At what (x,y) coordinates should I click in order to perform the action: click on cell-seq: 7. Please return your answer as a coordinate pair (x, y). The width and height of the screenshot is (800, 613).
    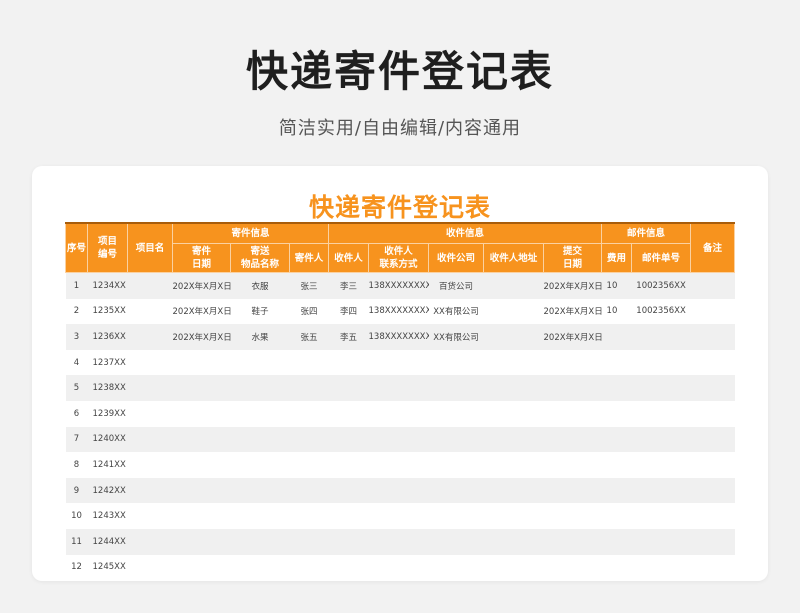
    Looking at the image, I should click on (76, 439).